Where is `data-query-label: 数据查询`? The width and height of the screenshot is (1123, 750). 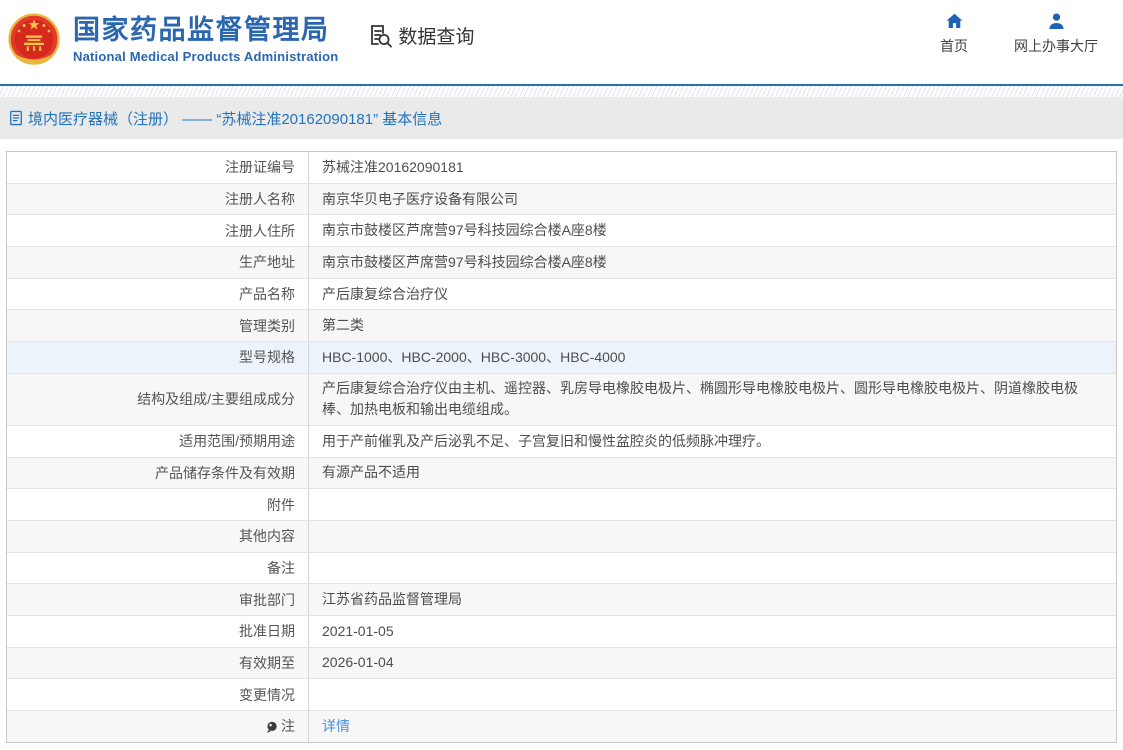
data-query-label: 数据查询 is located at coordinates (436, 37).